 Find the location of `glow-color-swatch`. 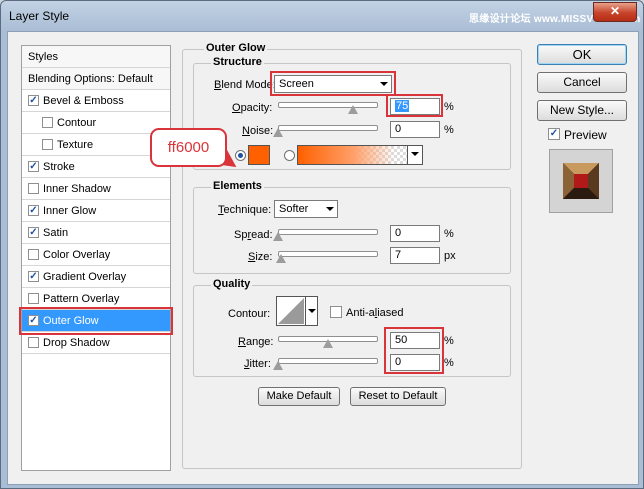

glow-color-swatch is located at coordinates (259, 155).